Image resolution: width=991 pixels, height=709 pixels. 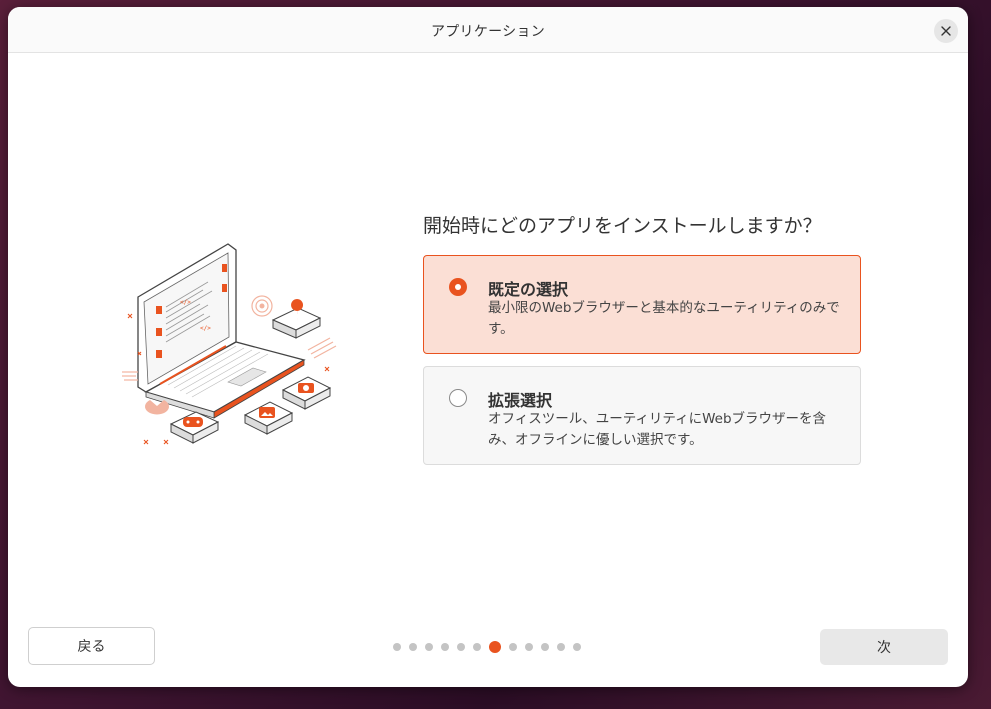 What do you see at coordinates (487, 647) in the screenshot?
I see `page-indicator` at bounding box center [487, 647].